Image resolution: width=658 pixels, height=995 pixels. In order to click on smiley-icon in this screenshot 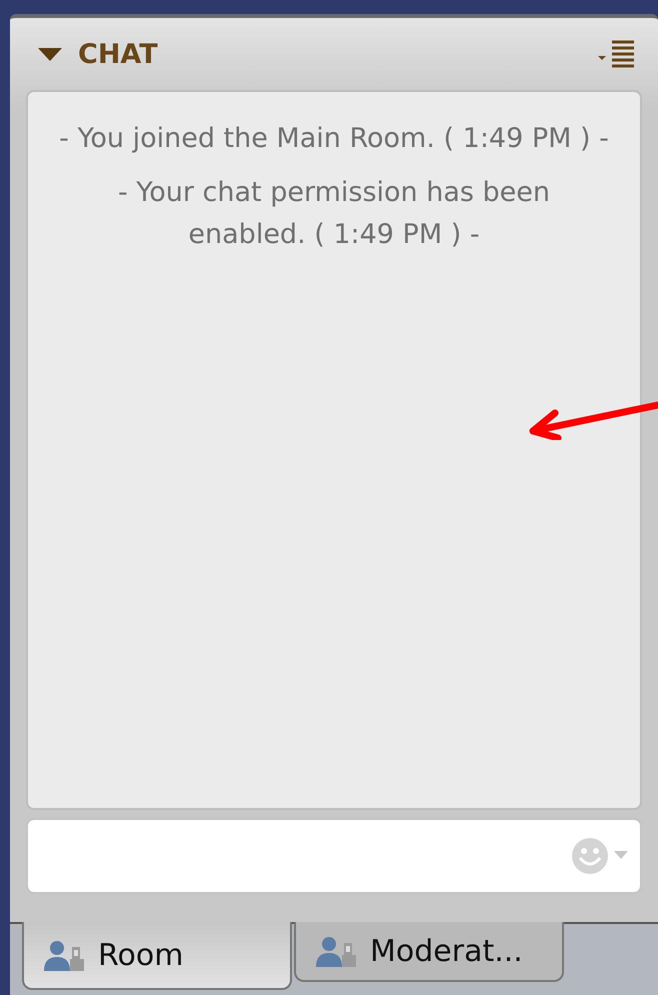, I will do `click(590, 856)`.